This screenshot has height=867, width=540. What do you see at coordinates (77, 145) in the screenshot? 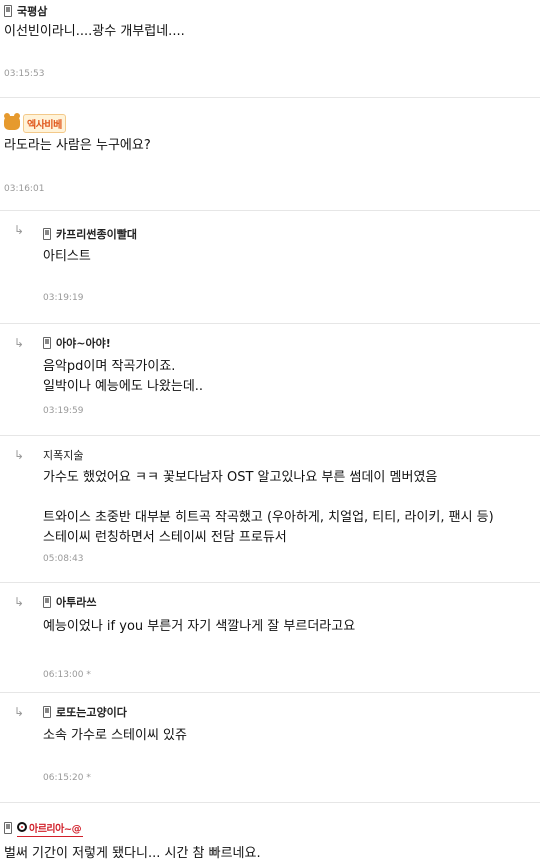
I see `comment-text: 라도라는 사람은 누구에요?` at bounding box center [77, 145].